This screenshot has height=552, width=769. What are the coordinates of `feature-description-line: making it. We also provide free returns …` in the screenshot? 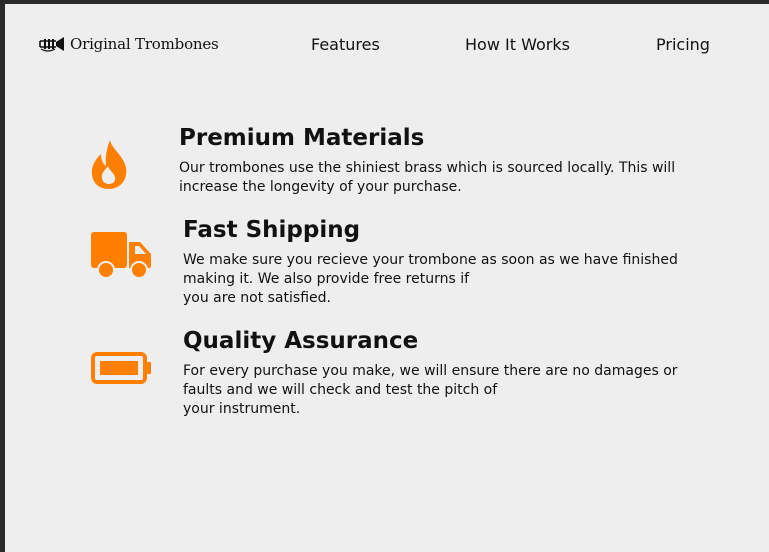 It's located at (326, 279).